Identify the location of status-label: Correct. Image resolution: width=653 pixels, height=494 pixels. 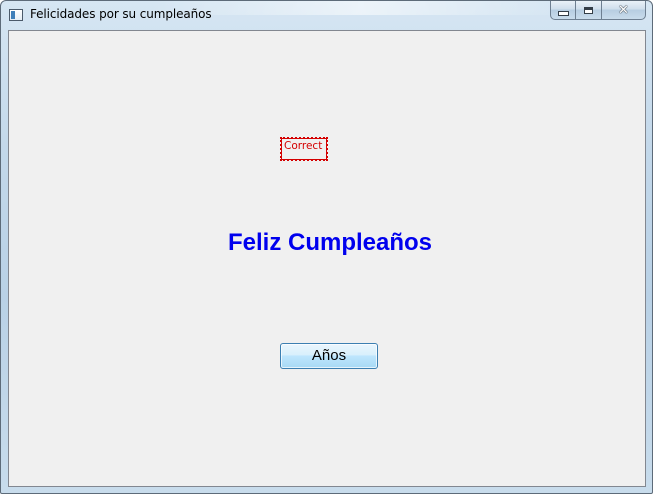
(304, 149).